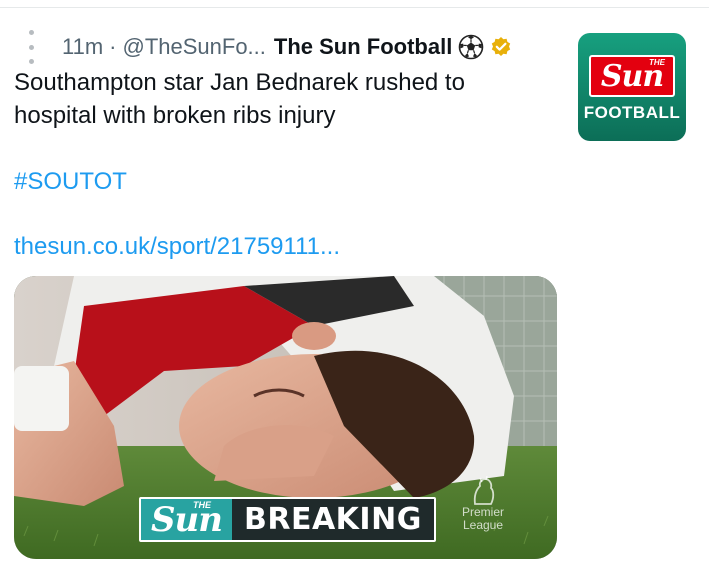 The width and height of the screenshot is (709, 564). I want to click on tweet-header: 11m · @TheSunFo... The Sun Football, so click(287, 47).